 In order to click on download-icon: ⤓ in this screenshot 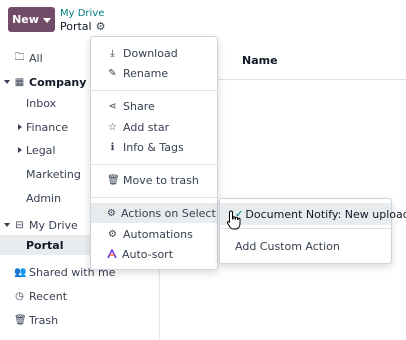, I will do `click(112, 53)`.